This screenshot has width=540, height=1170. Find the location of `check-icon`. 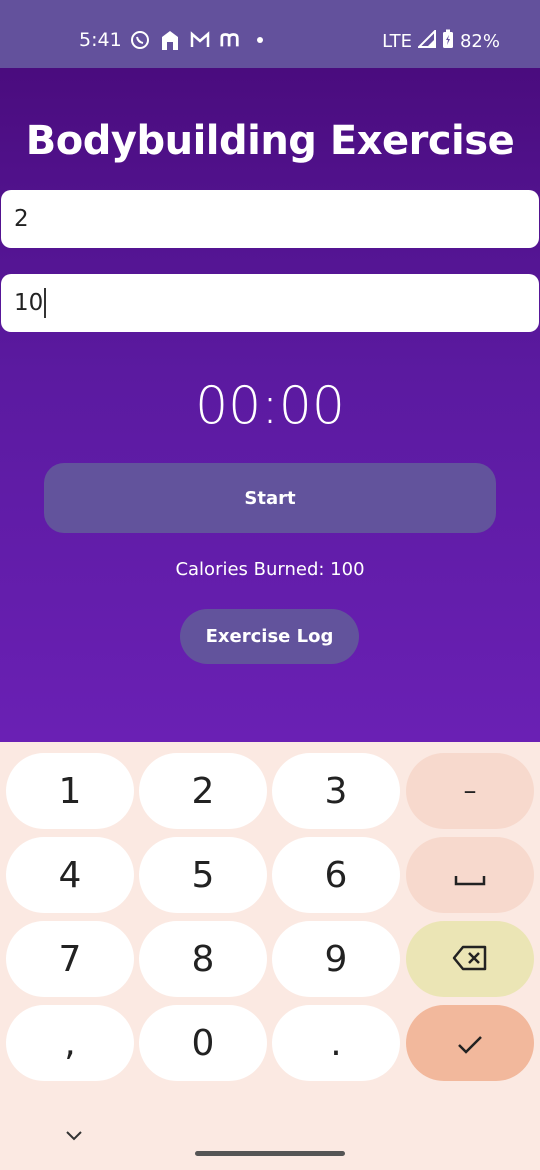

check-icon is located at coordinates (470, 1043).